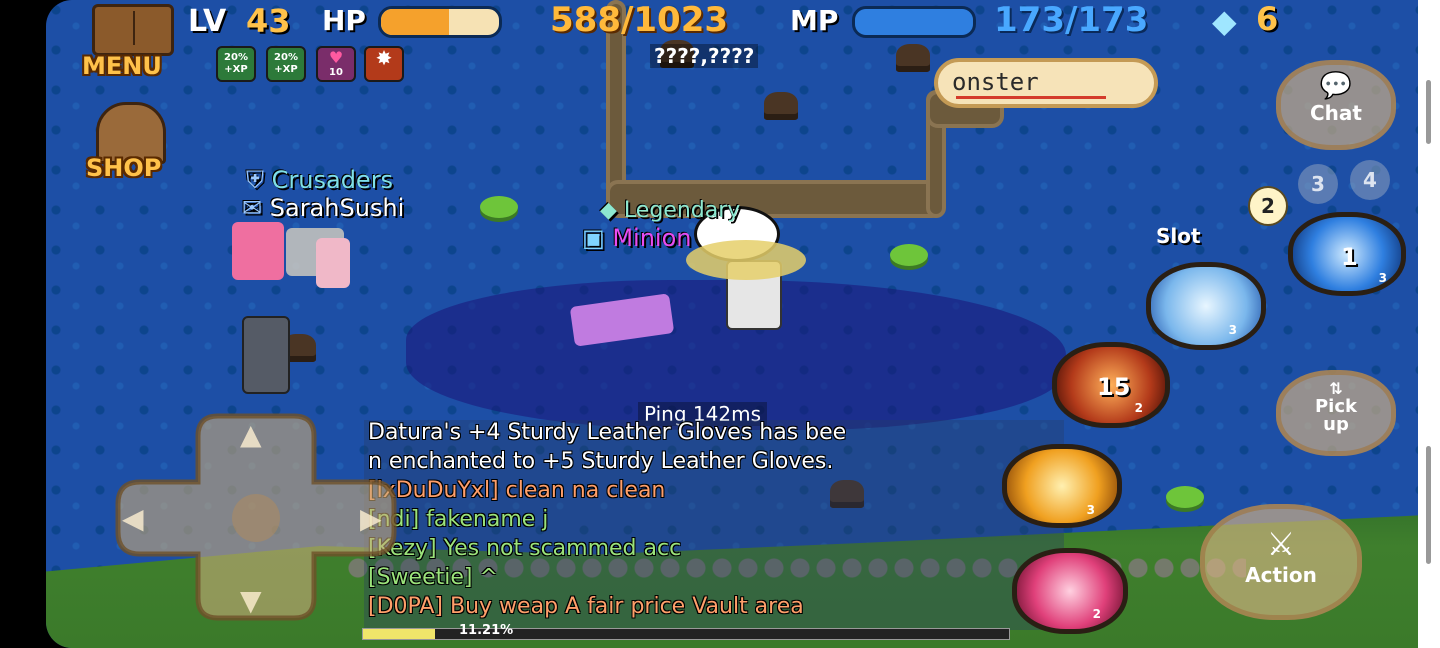  What do you see at coordinates (320, 180) in the screenshot?
I see `guild-name: ⛨ Crusaders` at bounding box center [320, 180].